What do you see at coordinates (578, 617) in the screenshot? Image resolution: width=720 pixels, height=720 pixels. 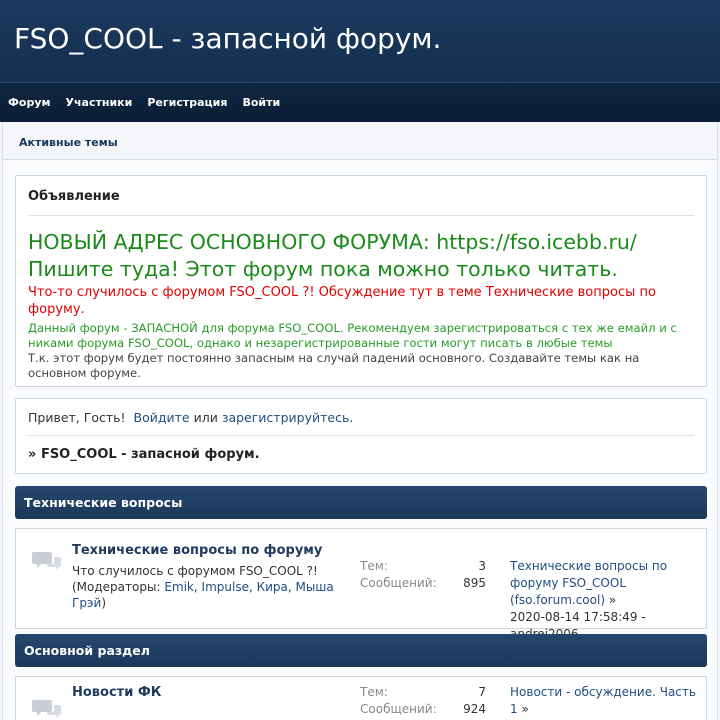 I see `last-post-date: 2020-08-14 17:58:49 -` at bounding box center [578, 617].